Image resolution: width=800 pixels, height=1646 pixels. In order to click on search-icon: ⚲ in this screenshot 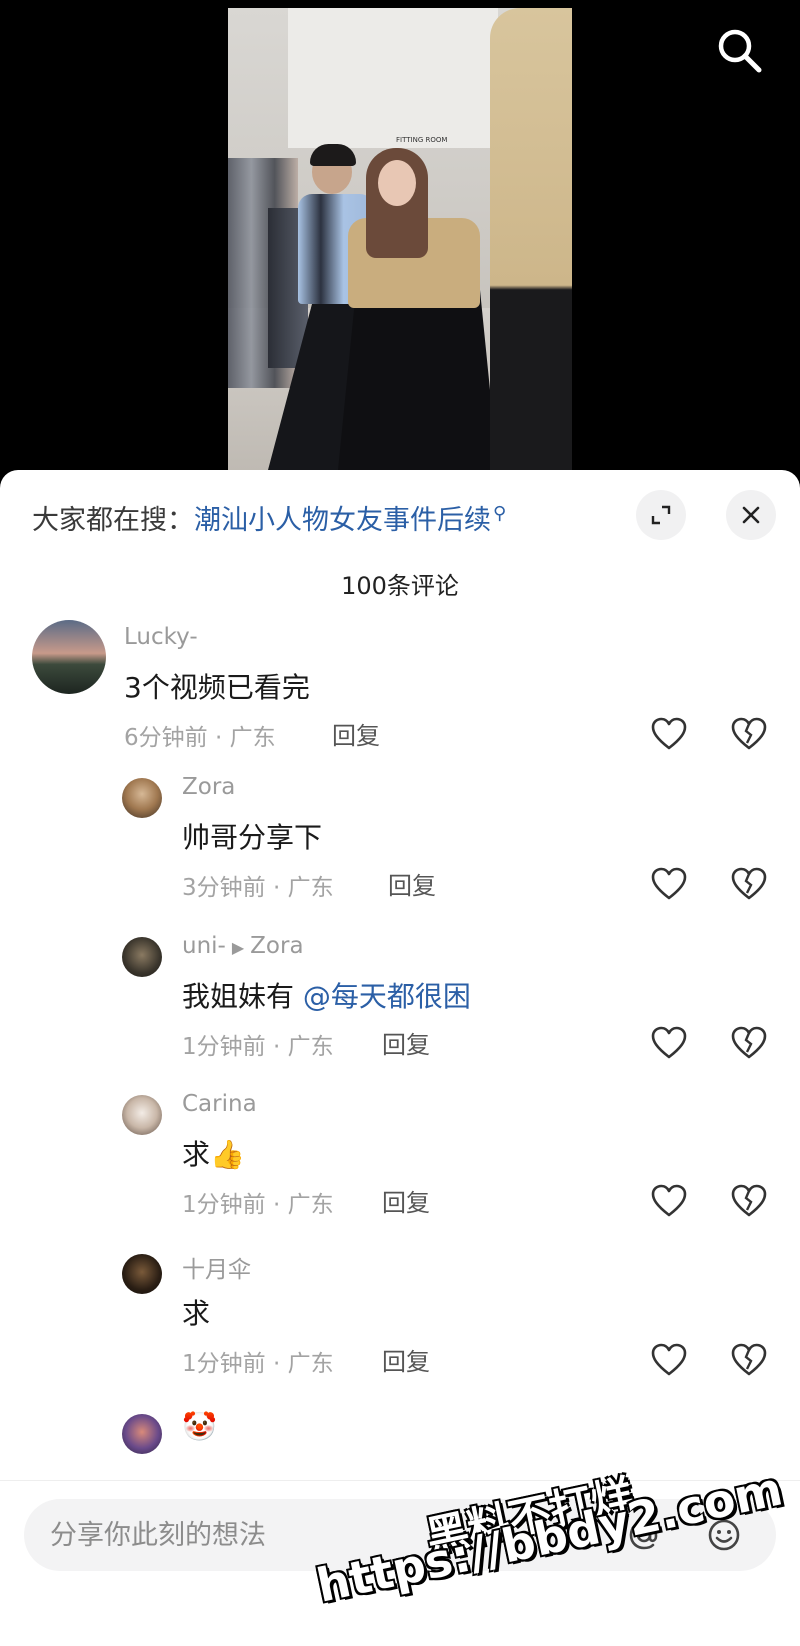, I will do `click(500, 513)`.